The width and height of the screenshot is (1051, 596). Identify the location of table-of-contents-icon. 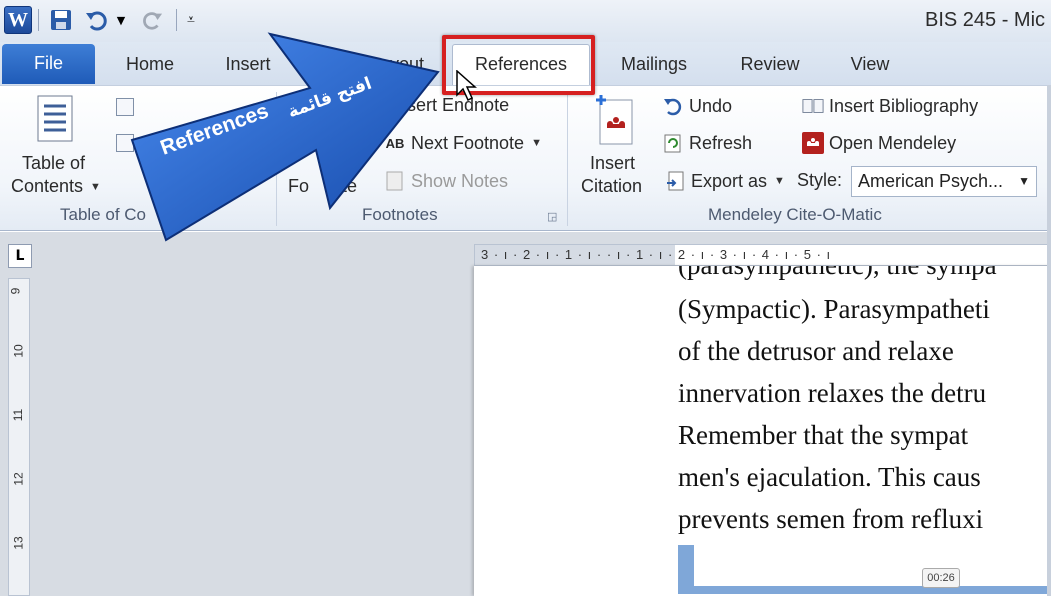
(56, 119).